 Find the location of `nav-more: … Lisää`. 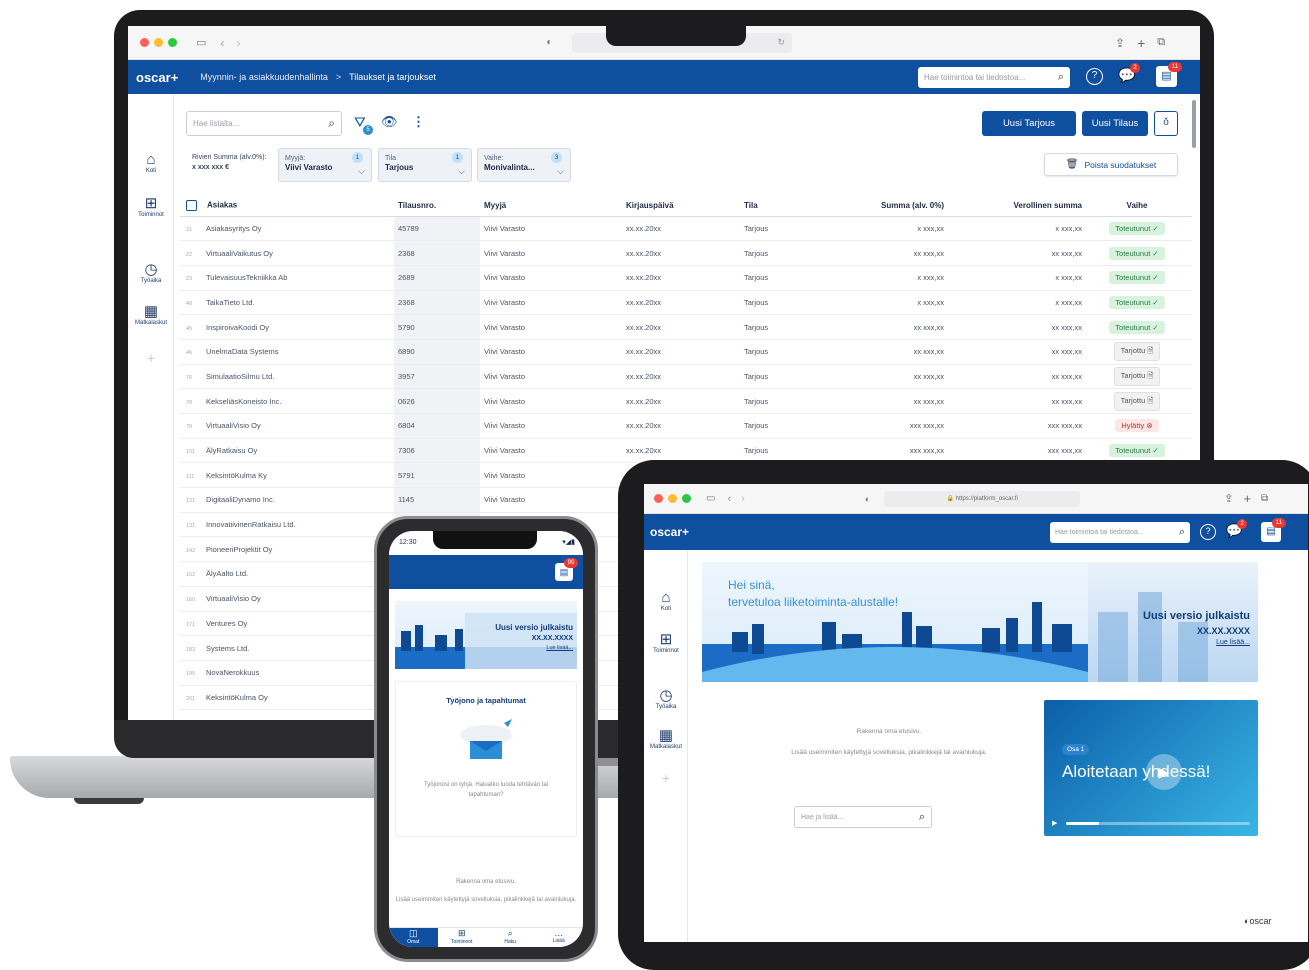

nav-more: … Lisää is located at coordinates (559, 937).